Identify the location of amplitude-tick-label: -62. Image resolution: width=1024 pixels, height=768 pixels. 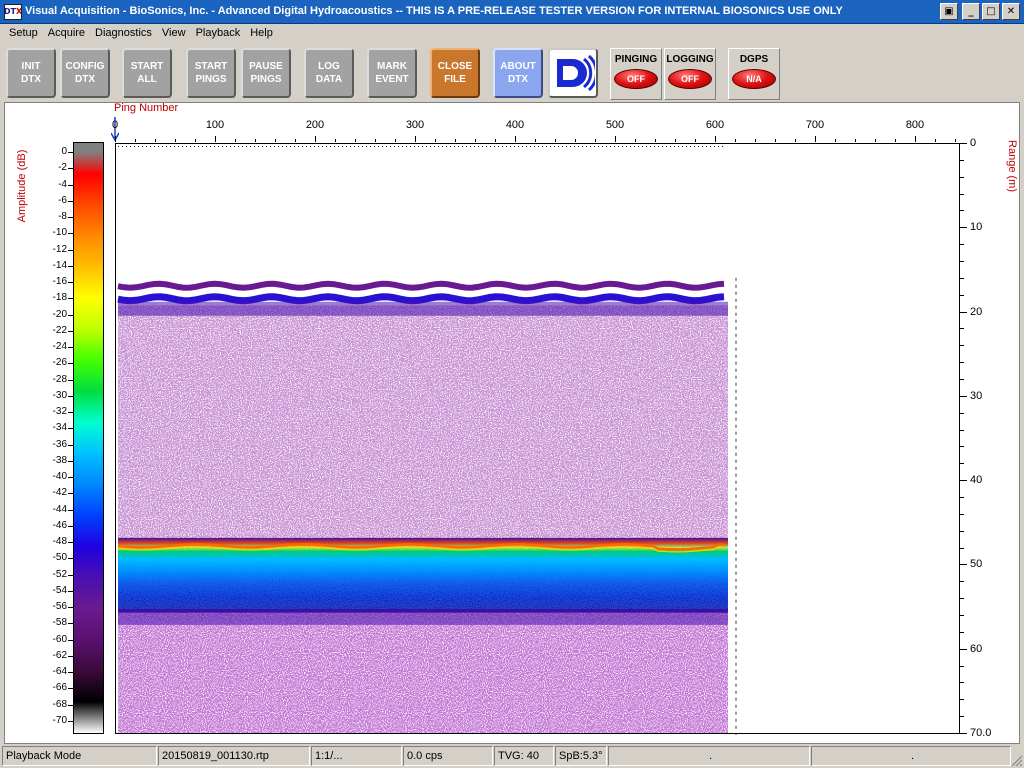
(59, 655).